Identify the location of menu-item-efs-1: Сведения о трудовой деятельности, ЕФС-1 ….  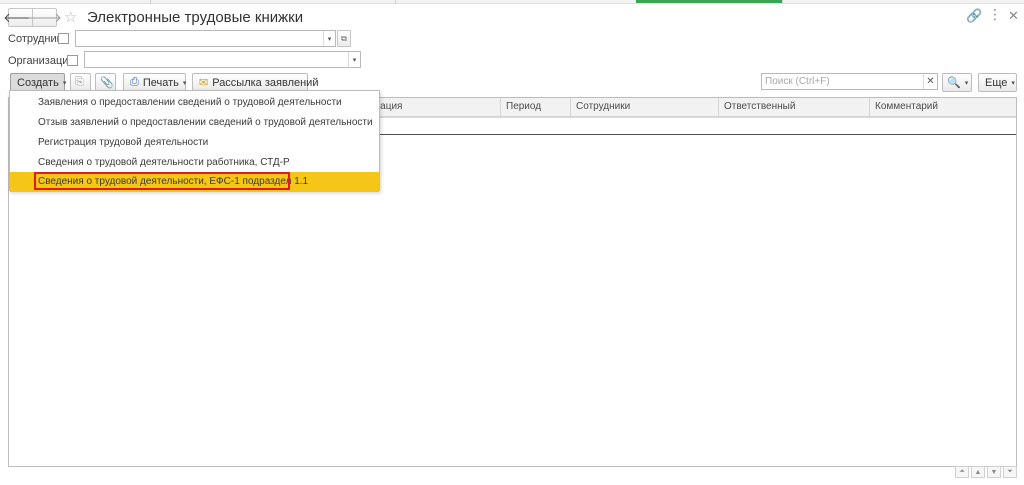
(194, 182).